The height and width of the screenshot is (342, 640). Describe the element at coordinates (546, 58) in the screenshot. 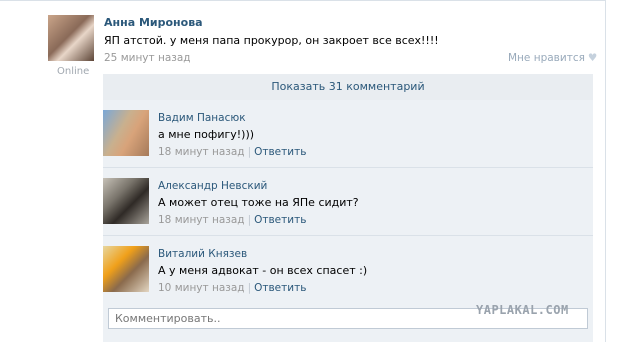

I see `like-label: Мне нравится` at that location.